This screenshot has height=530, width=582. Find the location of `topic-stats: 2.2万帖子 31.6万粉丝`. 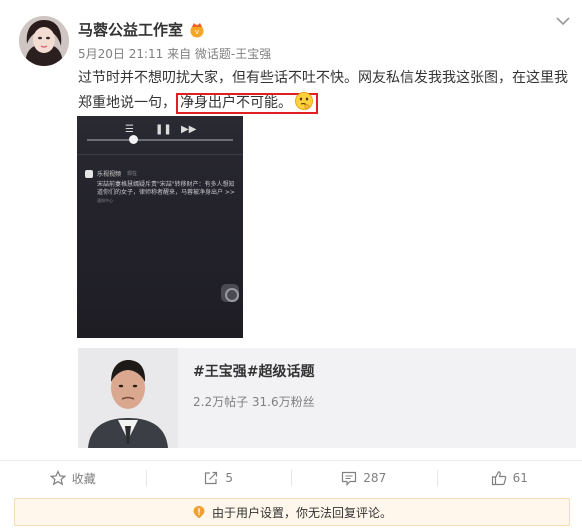

topic-stats: 2.2万帖子 31.6万粉丝 is located at coordinates (254, 402).